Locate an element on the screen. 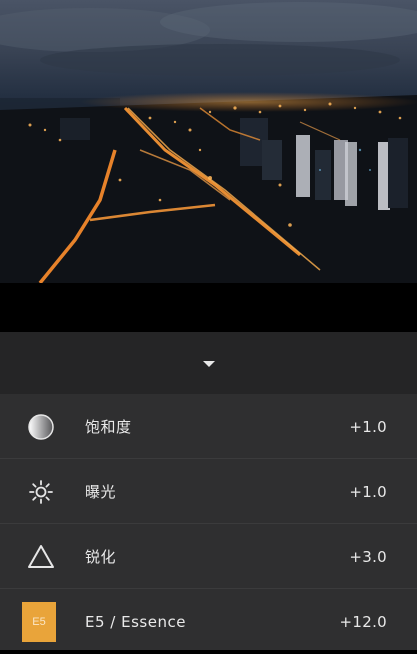 The height and width of the screenshot is (654, 417). preset-badge: E5 is located at coordinates (39, 621).